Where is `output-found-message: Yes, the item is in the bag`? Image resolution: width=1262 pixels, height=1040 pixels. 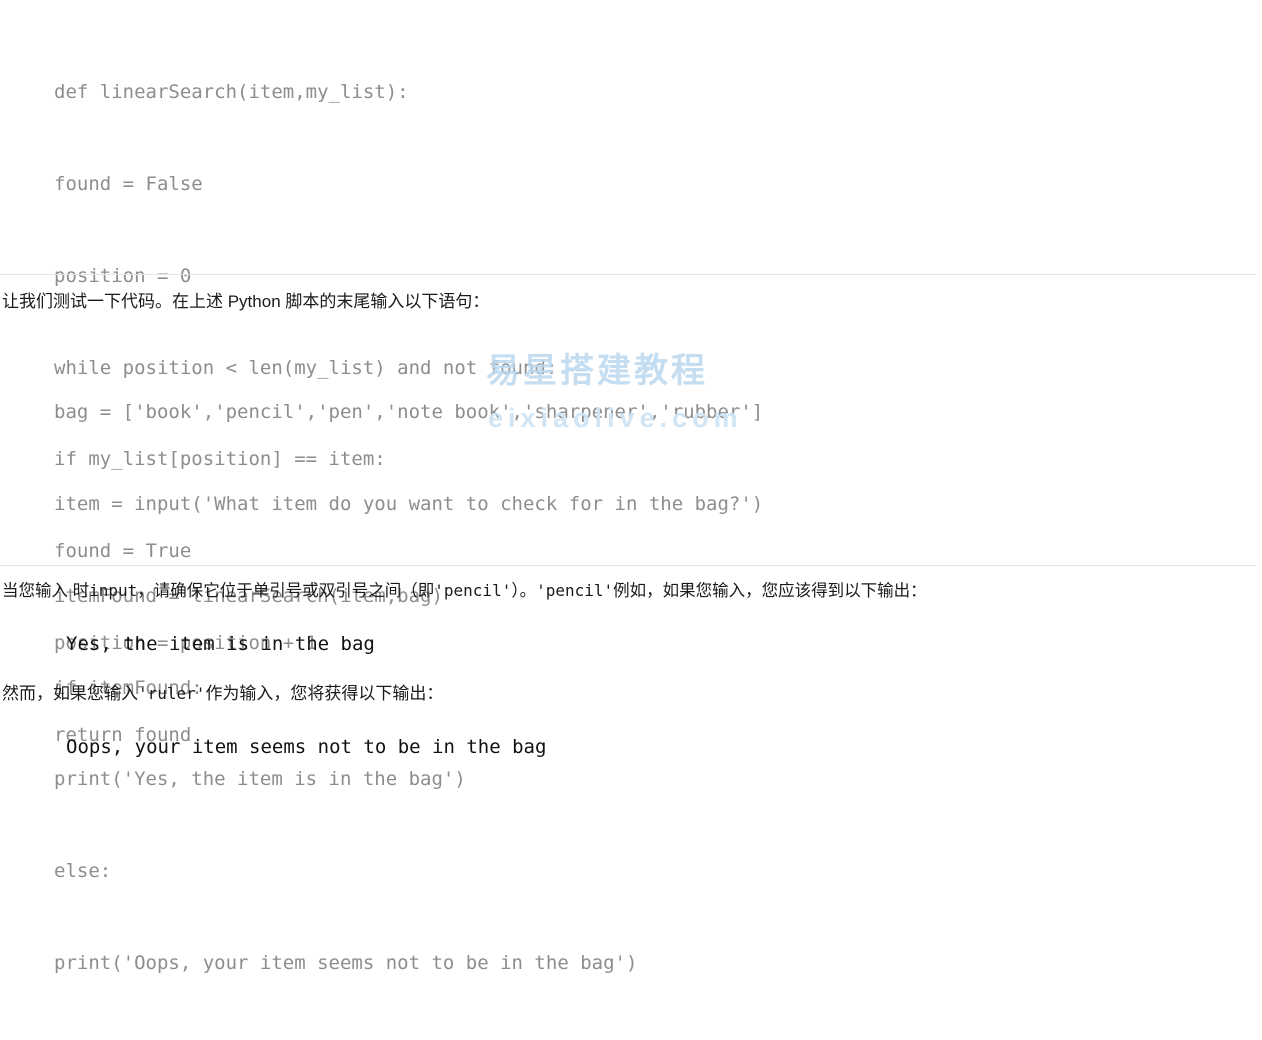 output-found-message: Yes, the item is in the bag is located at coordinates (220, 644).